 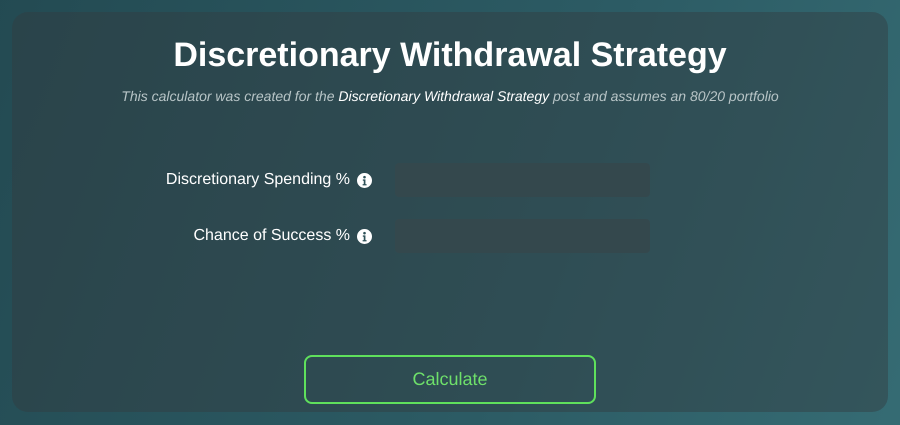 I want to click on subtitle: This calculator was created for the Discretionary Withdrawal Strategy post and assumes an 80/20 portfolio, so click(x=450, y=96).